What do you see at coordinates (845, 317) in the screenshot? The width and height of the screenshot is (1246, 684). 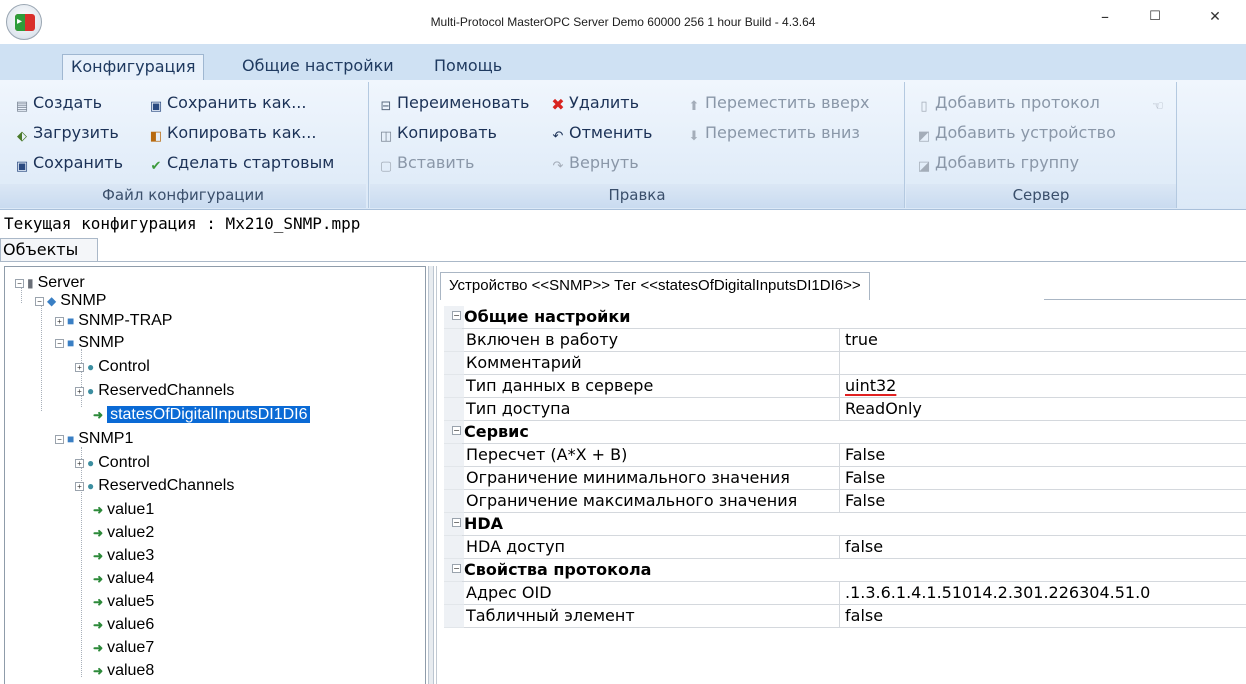 I see `category-general: − Общие настройки` at bounding box center [845, 317].